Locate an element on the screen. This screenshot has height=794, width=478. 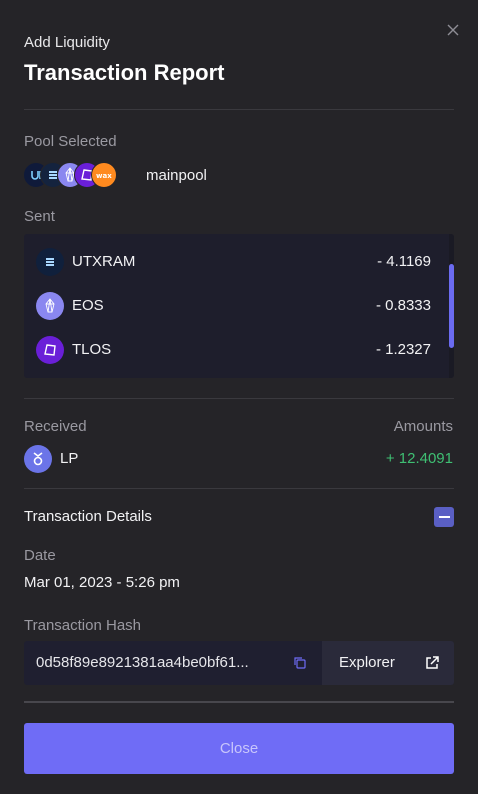
close-button: Close is located at coordinates (239, 748).